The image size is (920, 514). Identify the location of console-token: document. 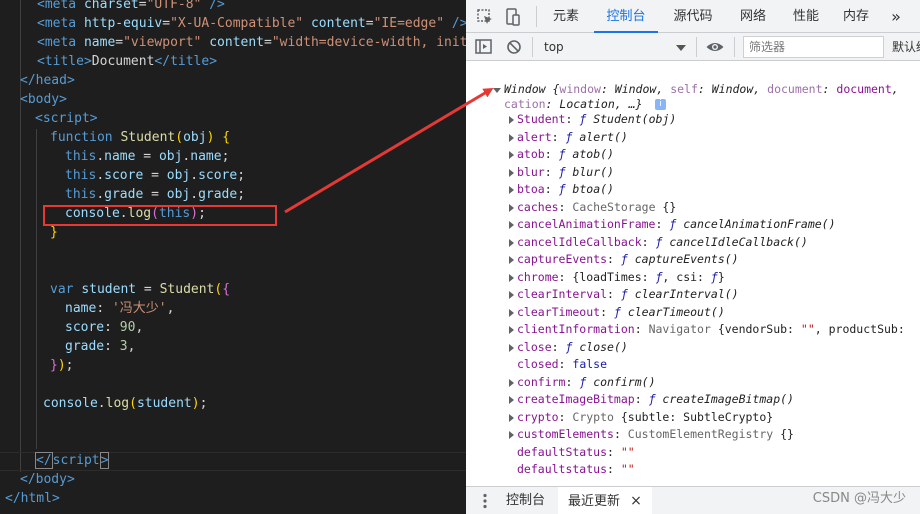
(795, 89).